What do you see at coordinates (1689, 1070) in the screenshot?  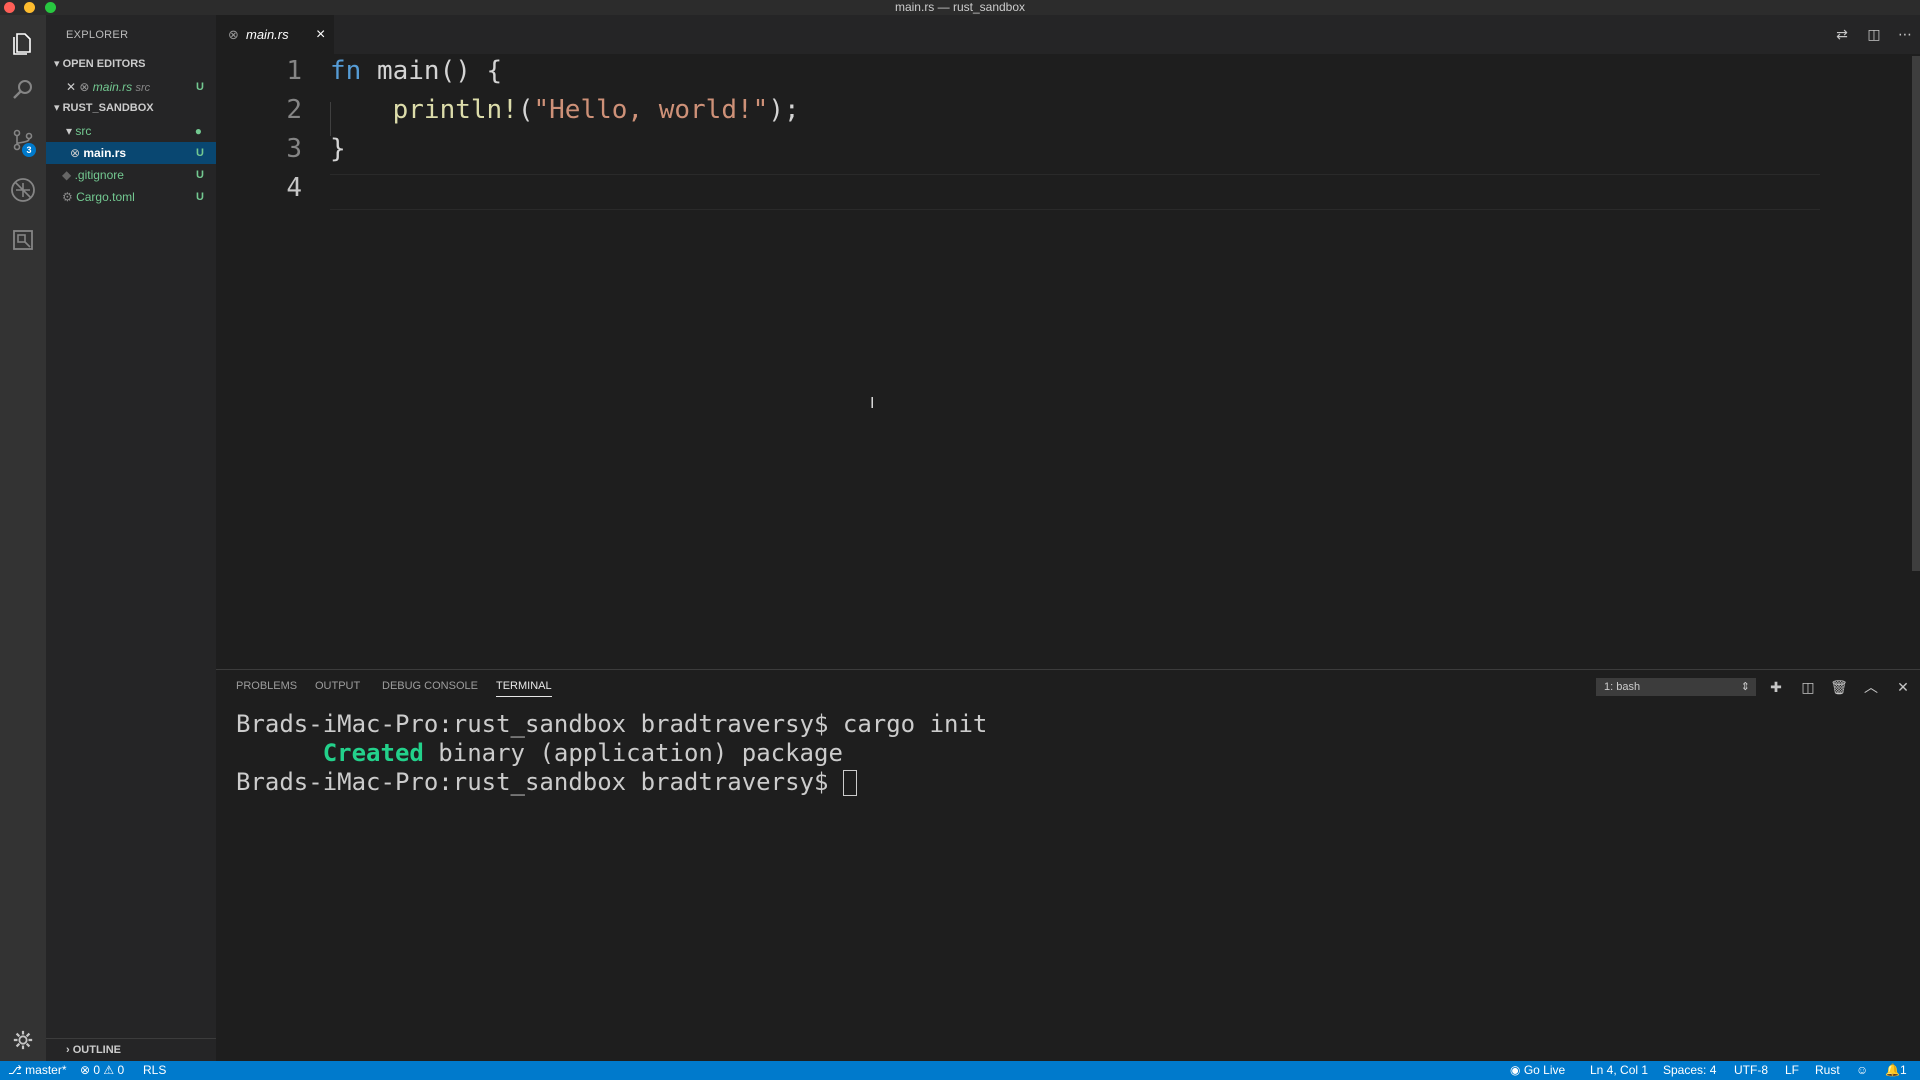 I see `indentation-status: Spaces: 4` at bounding box center [1689, 1070].